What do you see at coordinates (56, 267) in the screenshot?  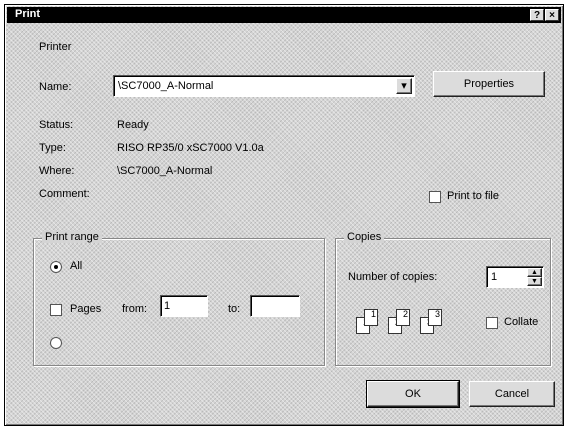 I see `print-all-radio` at bounding box center [56, 267].